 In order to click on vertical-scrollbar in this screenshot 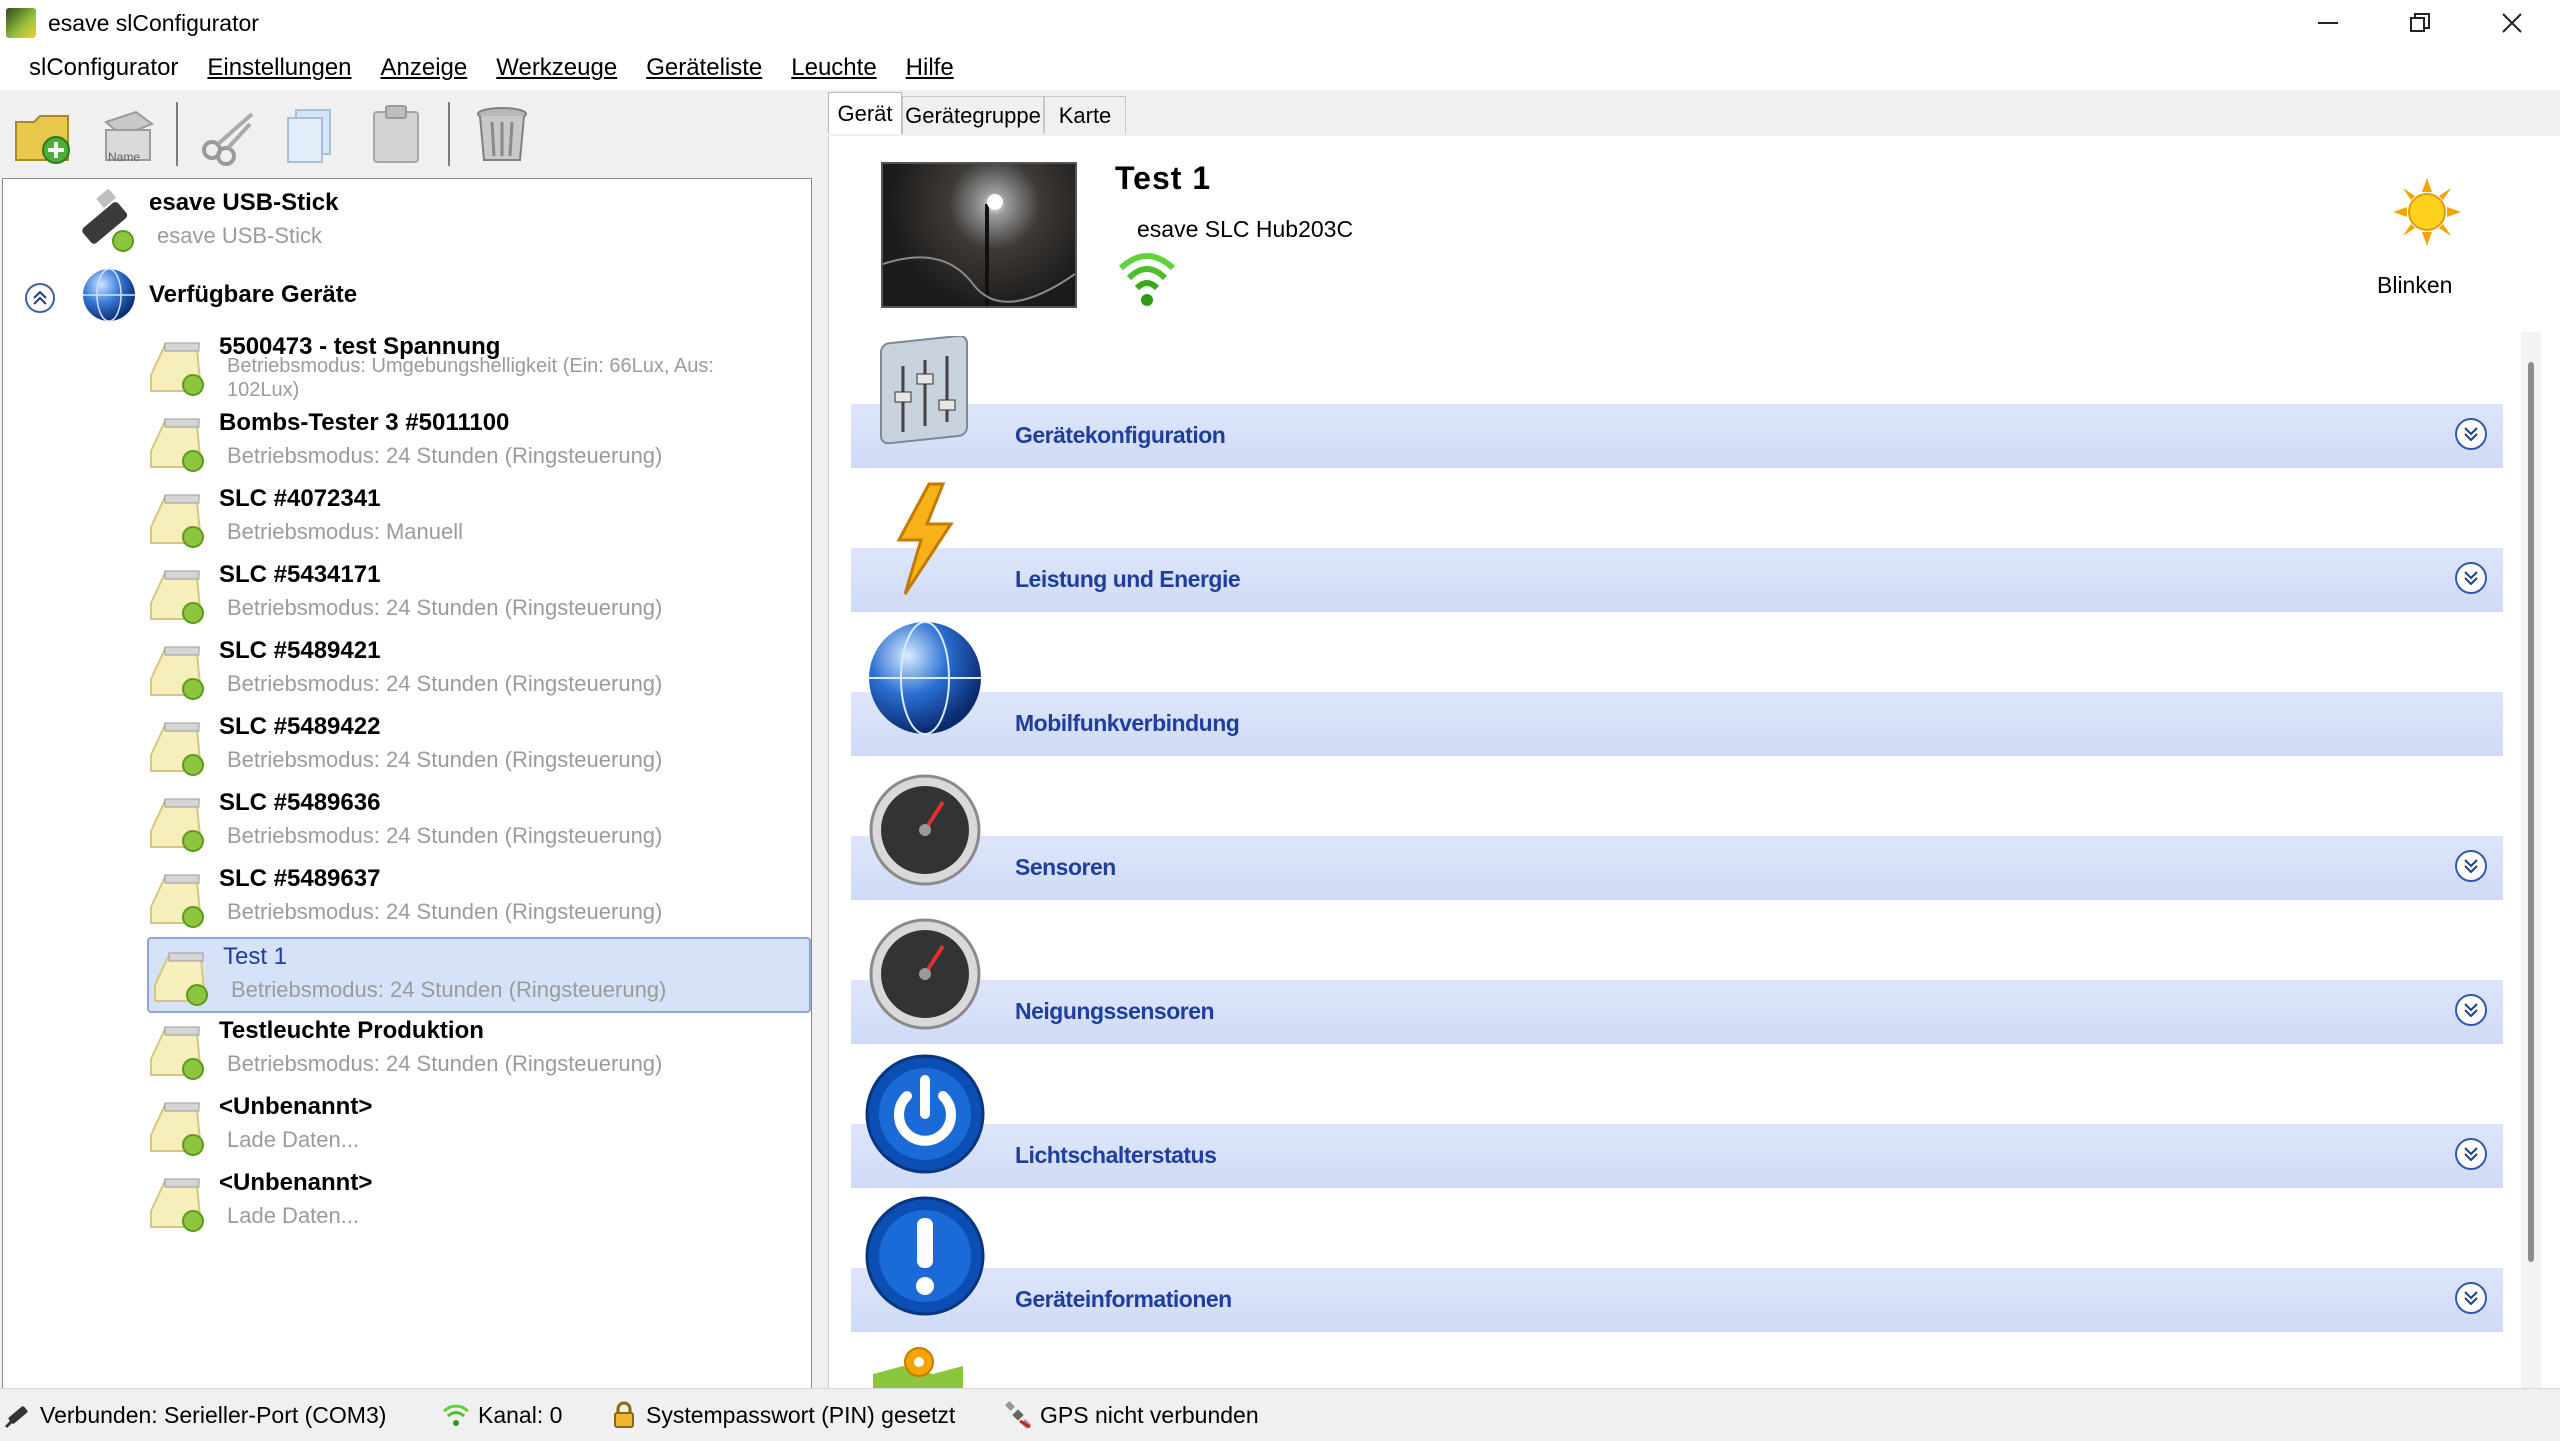, I will do `click(2531, 860)`.